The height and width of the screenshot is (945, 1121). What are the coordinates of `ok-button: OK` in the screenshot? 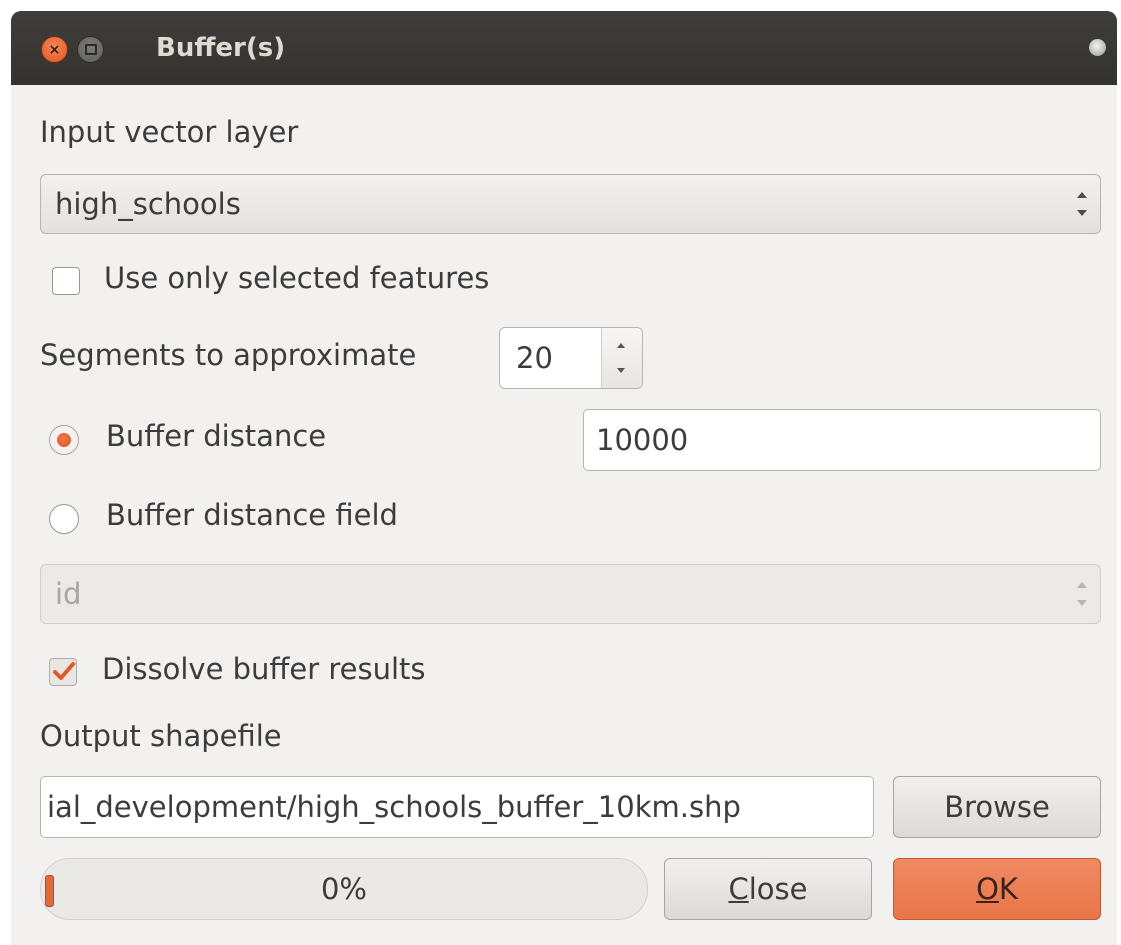 It's located at (997, 889).